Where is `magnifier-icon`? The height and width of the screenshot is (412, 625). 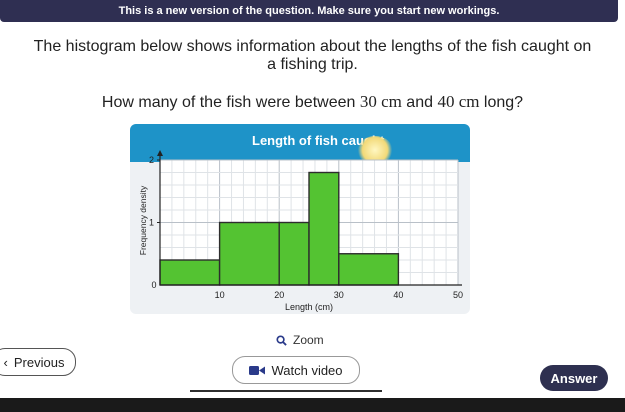 magnifier-icon is located at coordinates (281, 340).